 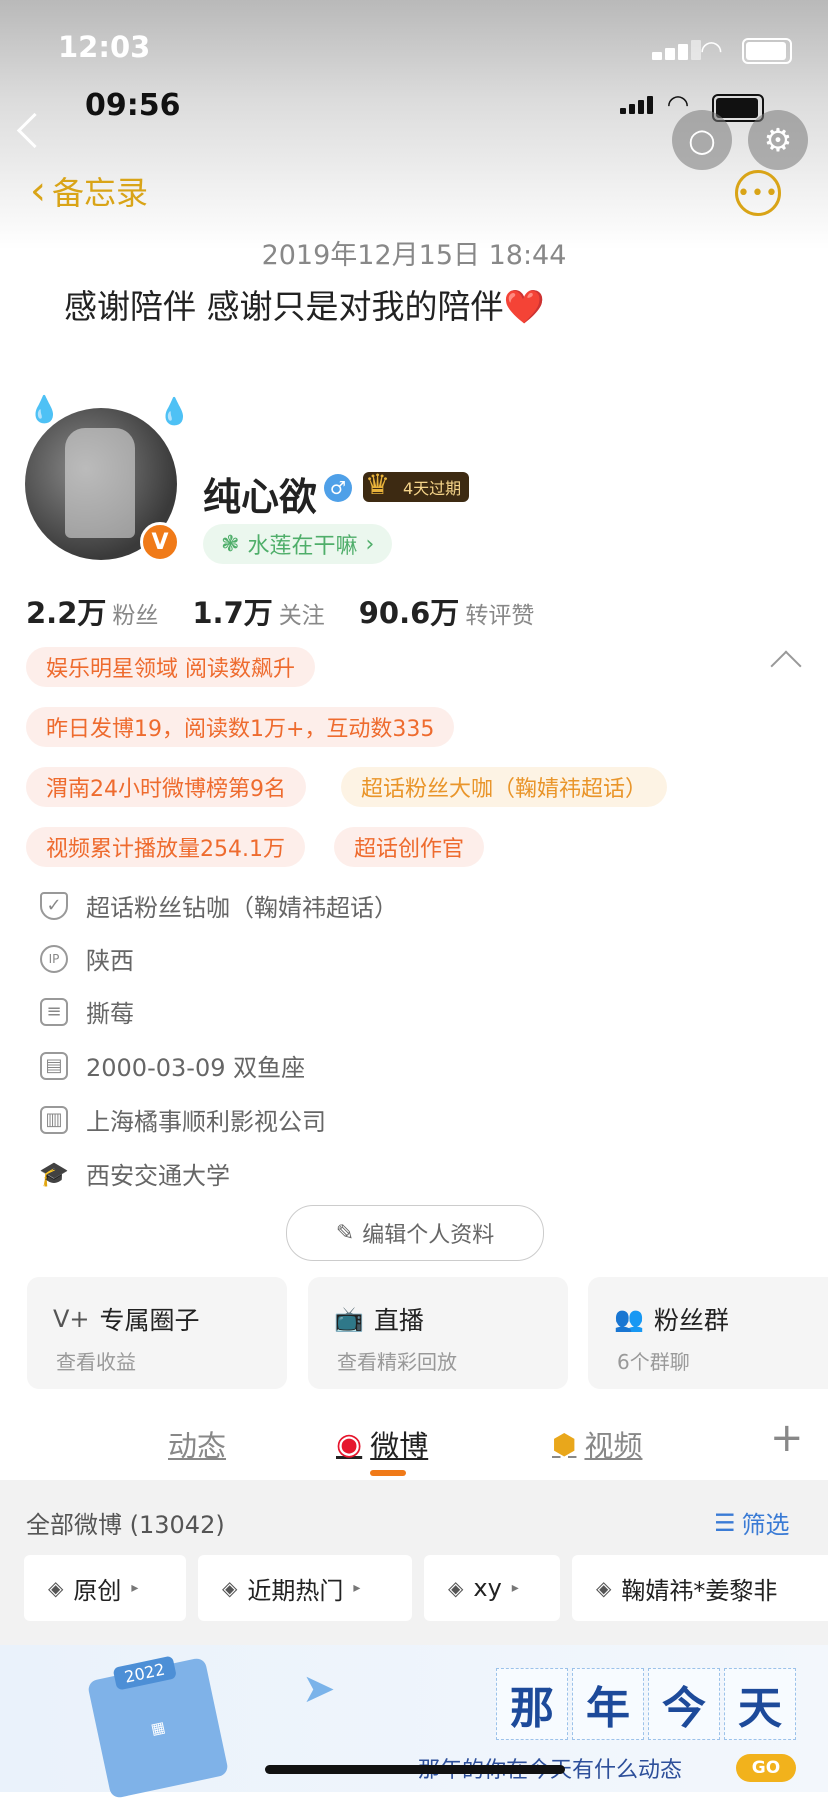 What do you see at coordinates (54, 958) in the screenshot?
I see `ip-icon: IP` at bounding box center [54, 958].